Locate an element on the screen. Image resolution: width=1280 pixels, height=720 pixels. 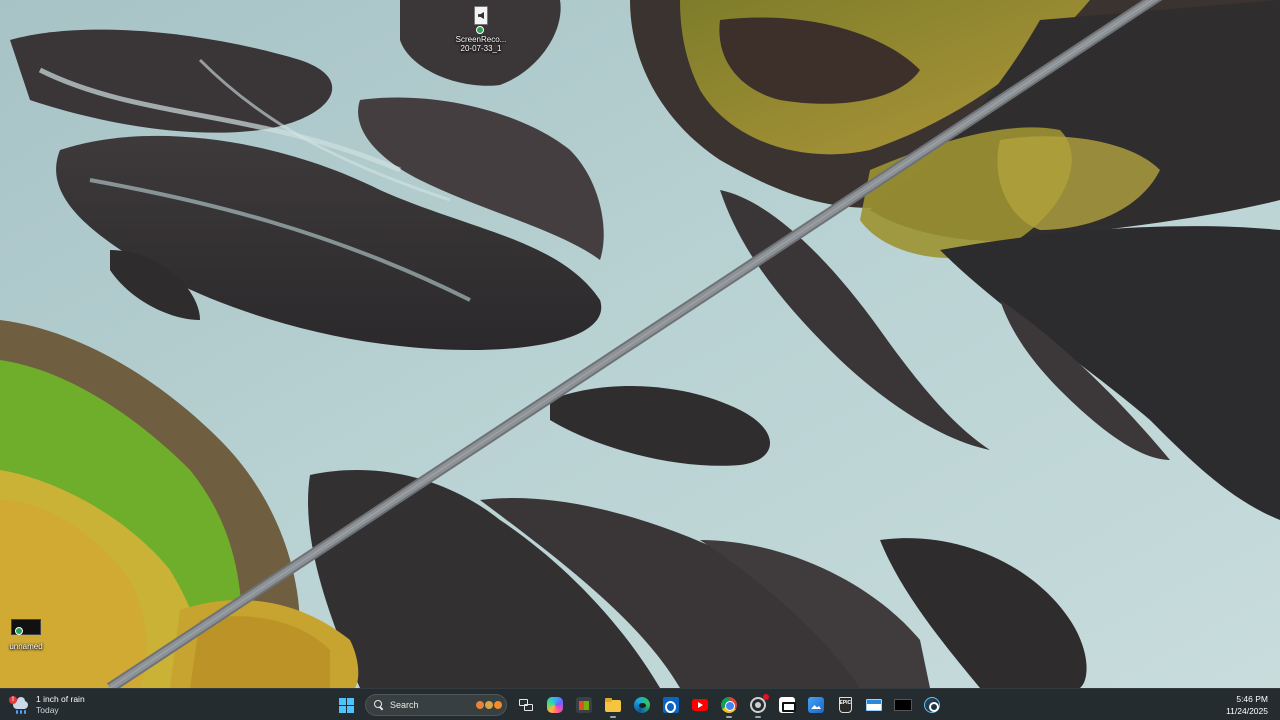
search-highlight-icon is located at coordinates (489, 705).